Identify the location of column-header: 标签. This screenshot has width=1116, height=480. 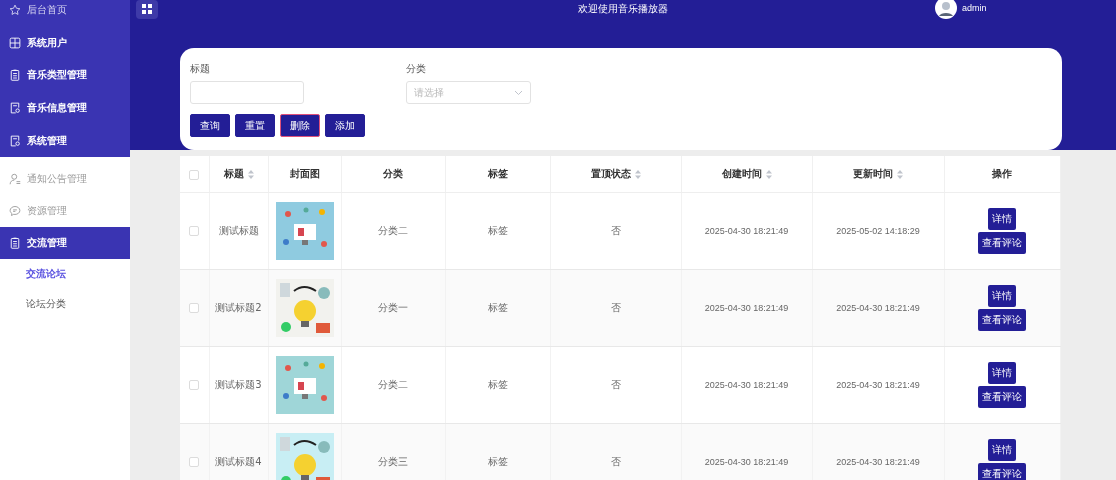
(497, 174).